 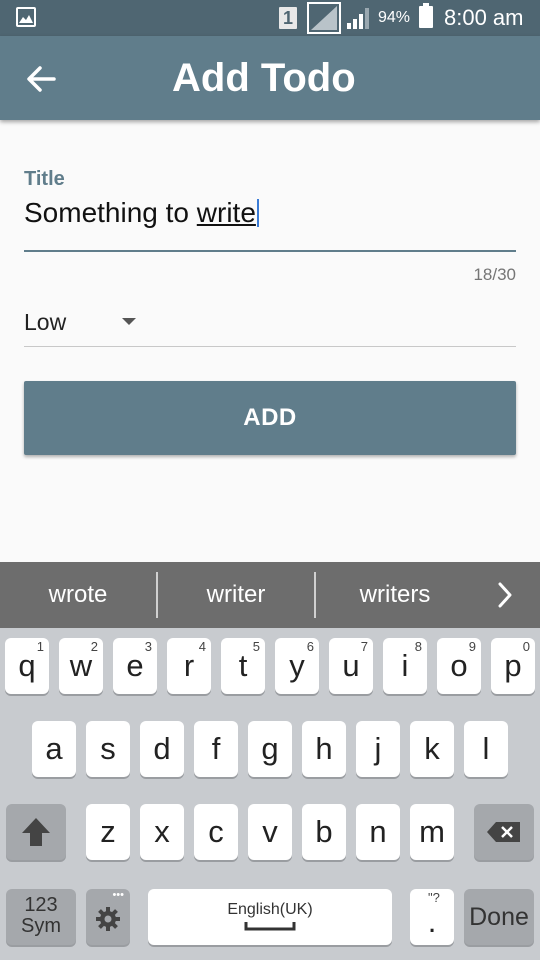 I want to click on key-g-label: g, so click(x=270, y=748).